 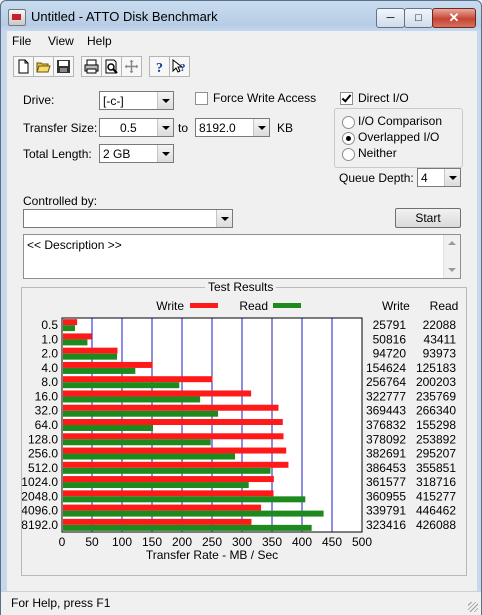 What do you see at coordinates (131, 66) in the screenshot?
I see `move-button` at bounding box center [131, 66].